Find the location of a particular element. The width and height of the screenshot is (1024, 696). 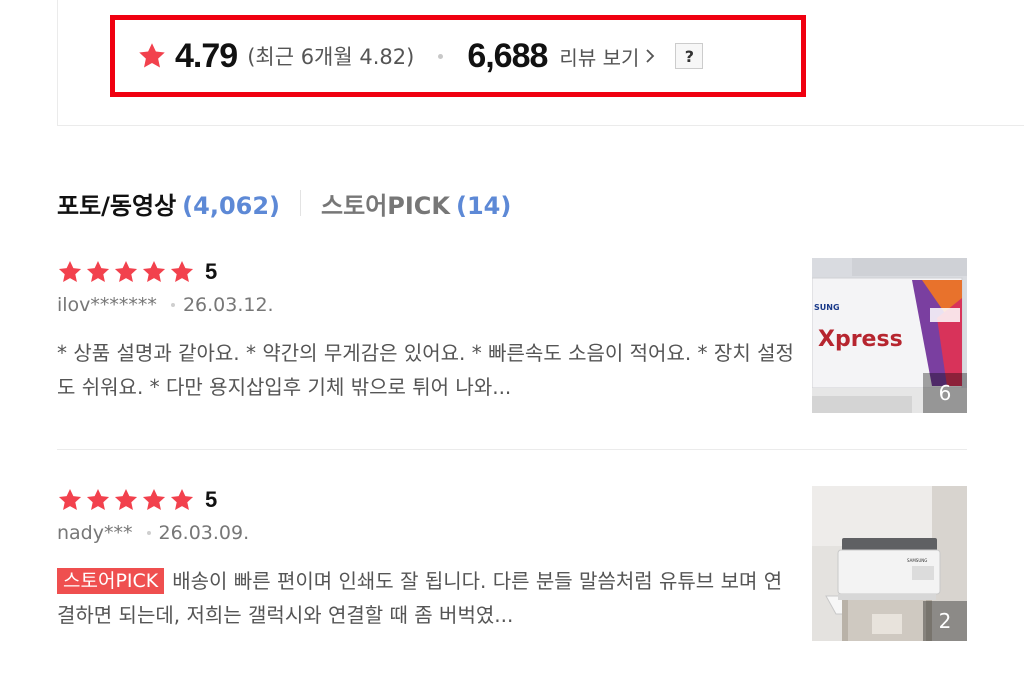

tab-count: (14) is located at coordinates (484, 205).